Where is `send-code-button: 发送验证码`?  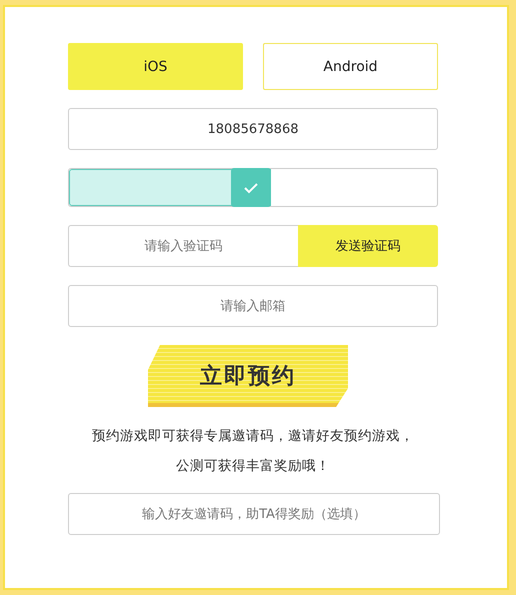 send-code-button: 发送验证码 is located at coordinates (368, 246).